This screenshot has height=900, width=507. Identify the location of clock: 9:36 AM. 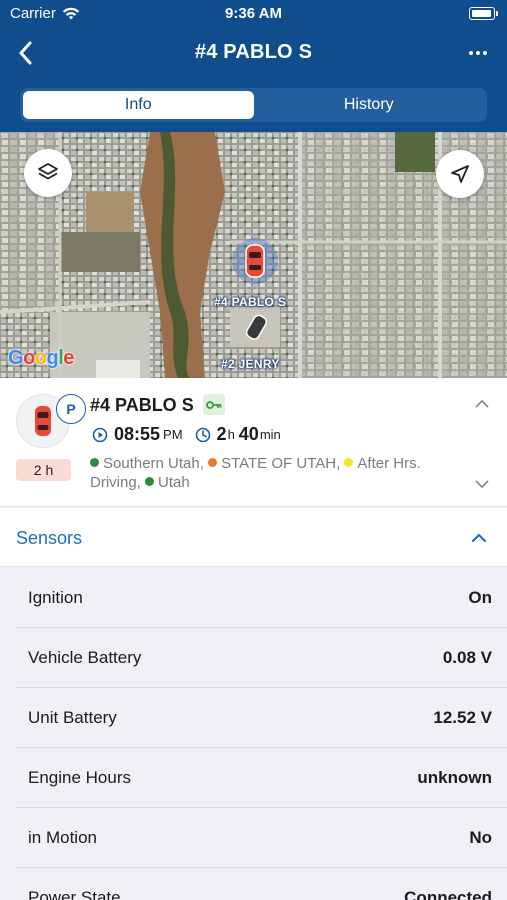
(253, 13).